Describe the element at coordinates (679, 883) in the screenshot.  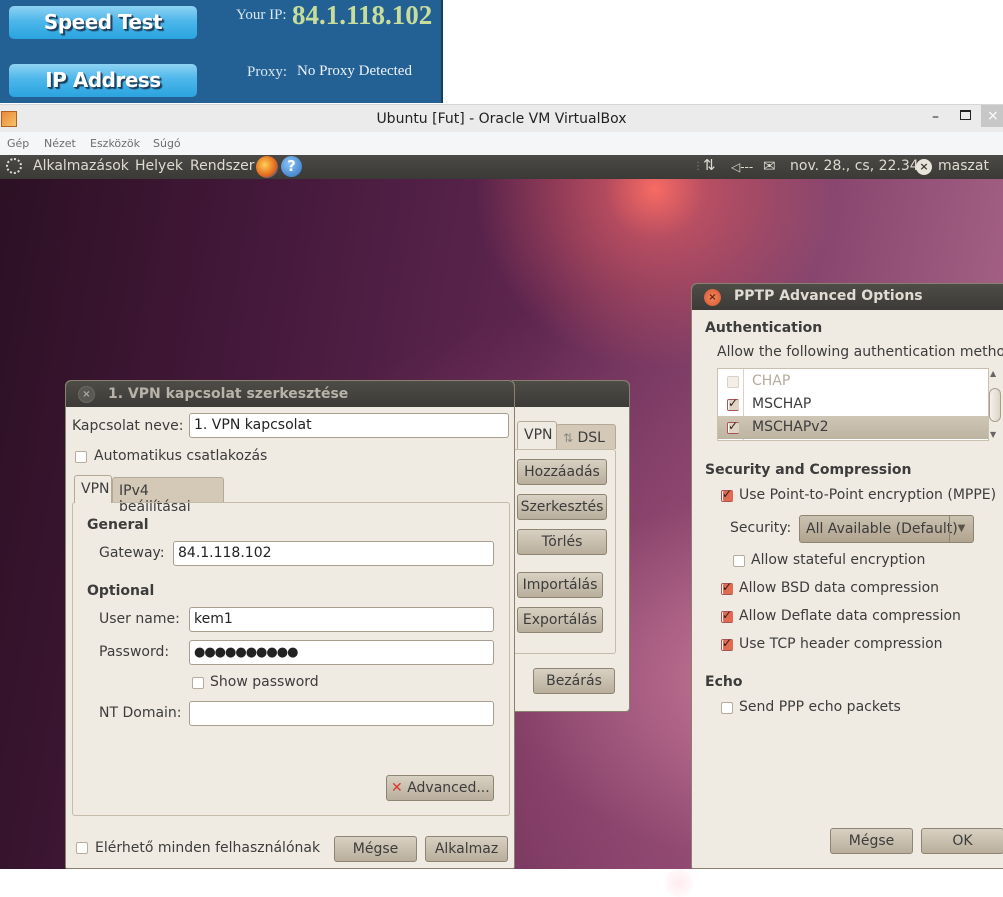
I see `wallpaper-glow` at that location.